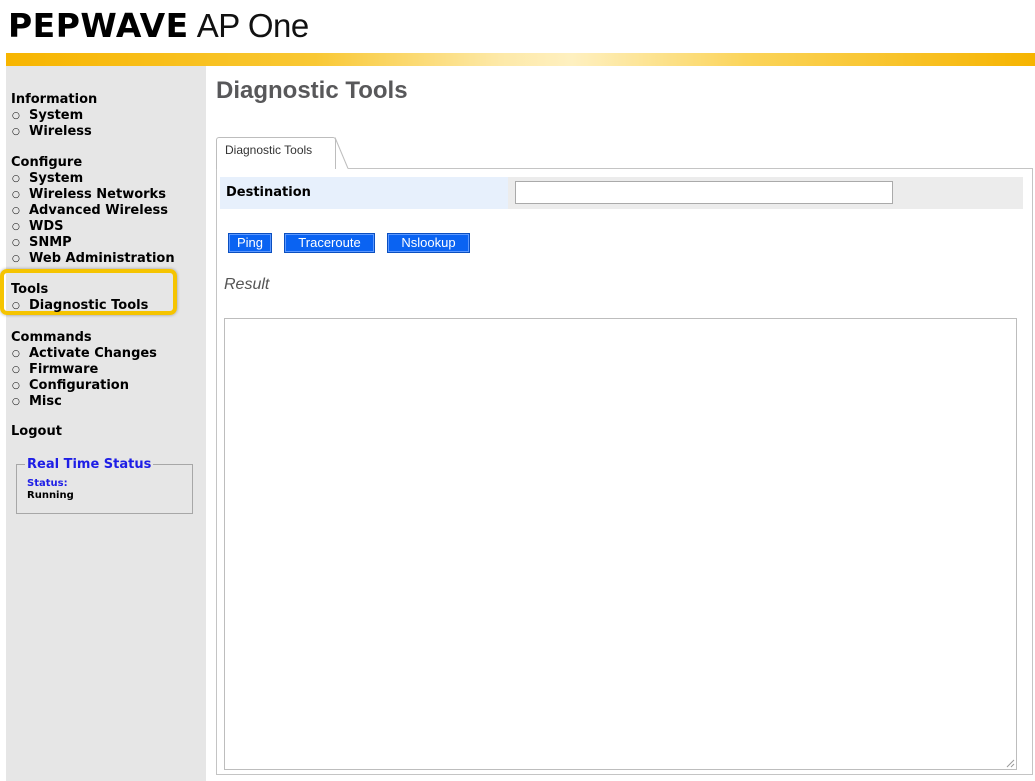  What do you see at coordinates (79, 385) in the screenshot?
I see `nav-item-label: Configuration` at bounding box center [79, 385].